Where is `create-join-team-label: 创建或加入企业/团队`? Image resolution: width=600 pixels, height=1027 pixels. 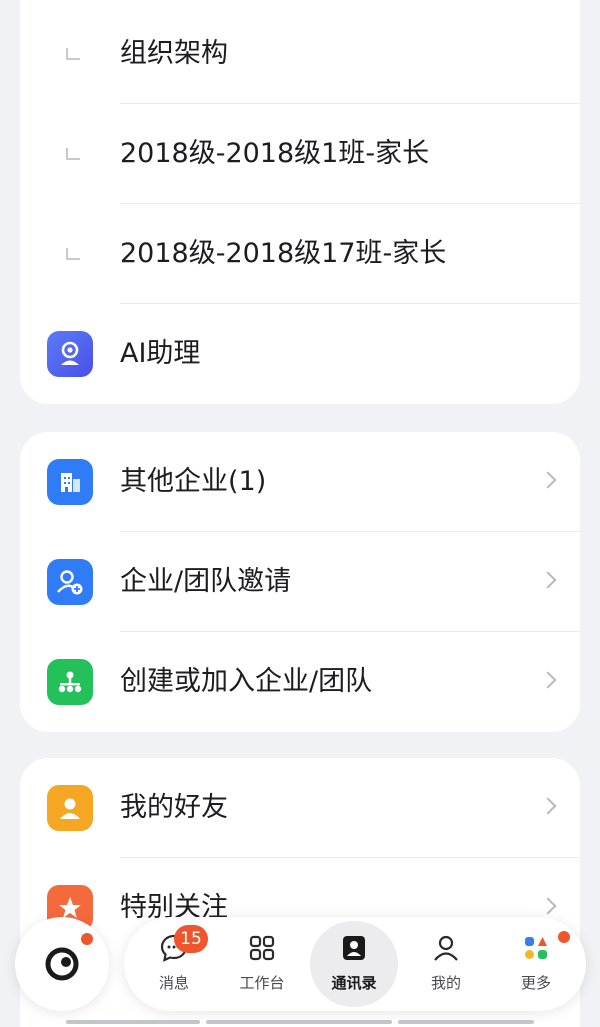
create-join-team-label: 创建或加入企业/团队 is located at coordinates (246, 681).